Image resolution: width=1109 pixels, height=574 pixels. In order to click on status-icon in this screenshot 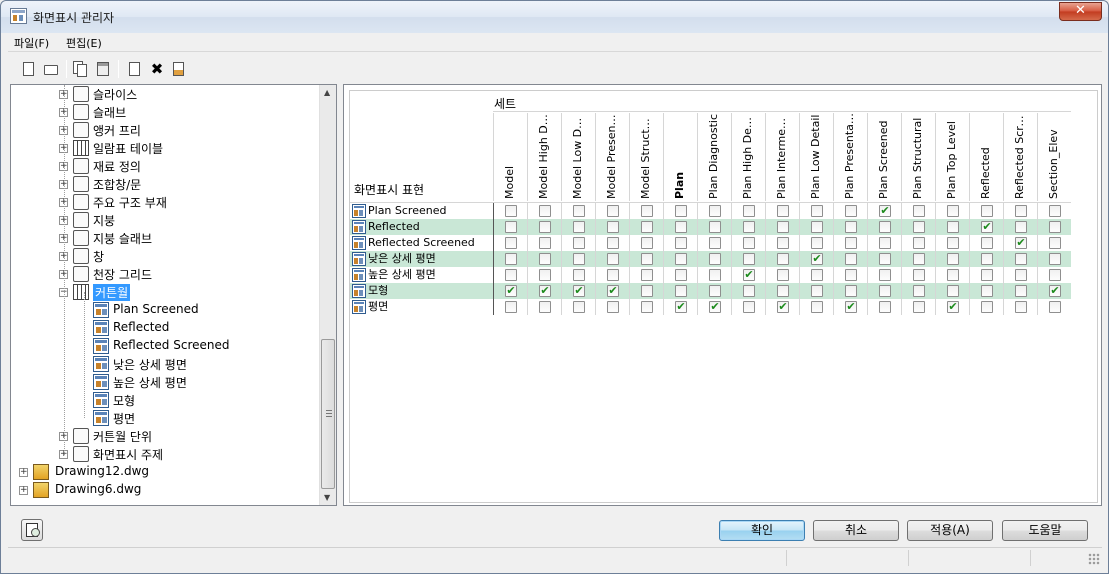, I will do `click(32, 530)`.